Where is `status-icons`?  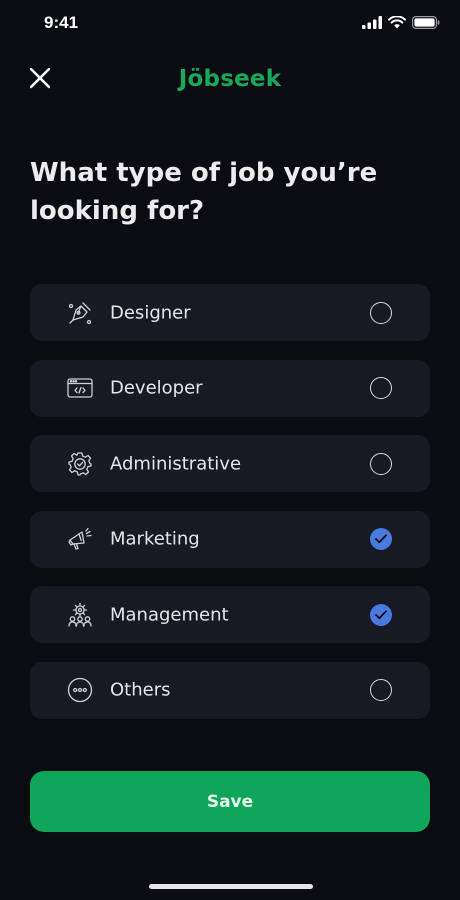
status-icons is located at coordinates (401, 22).